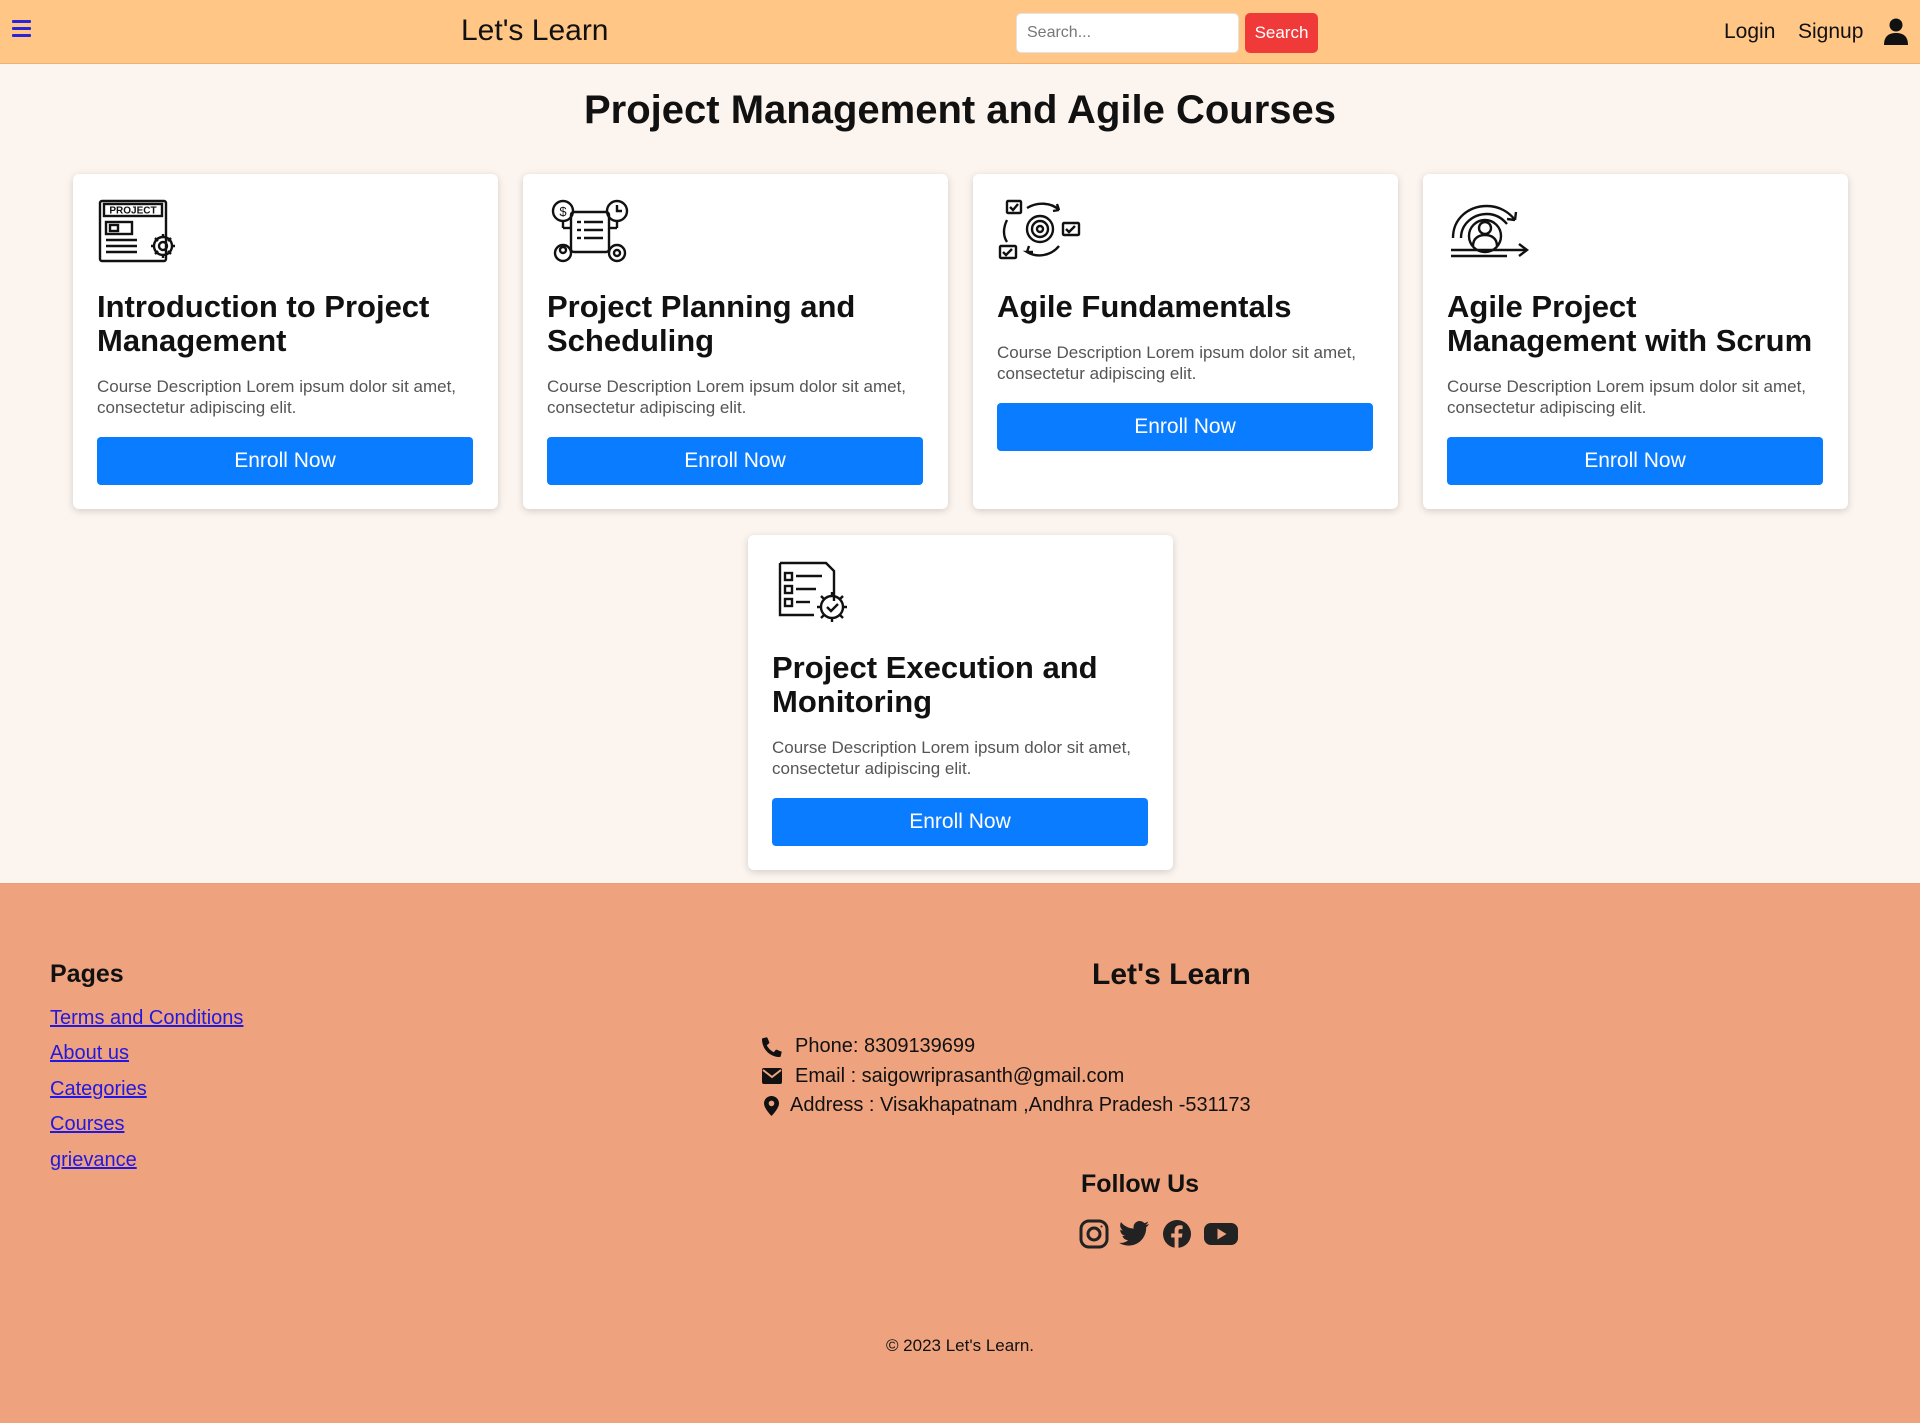 Image resolution: width=1920 pixels, height=1423 pixels. I want to click on planning-schedule-icon: $, so click(590, 231).